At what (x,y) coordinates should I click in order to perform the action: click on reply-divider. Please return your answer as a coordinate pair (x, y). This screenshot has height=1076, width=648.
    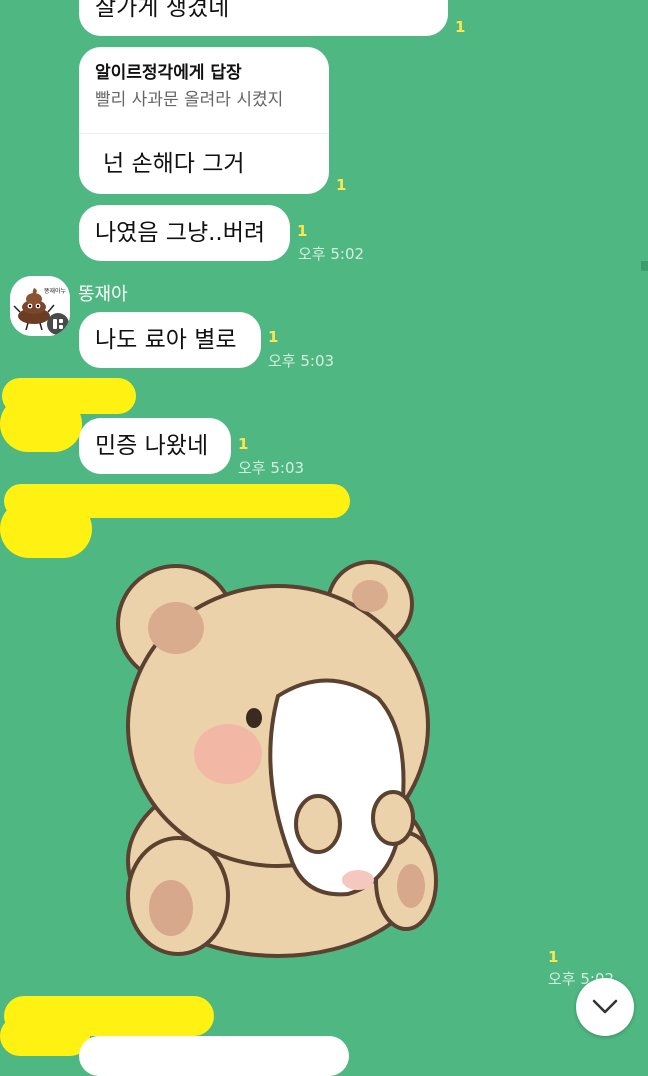
    Looking at the image, I should click on (204, 133).